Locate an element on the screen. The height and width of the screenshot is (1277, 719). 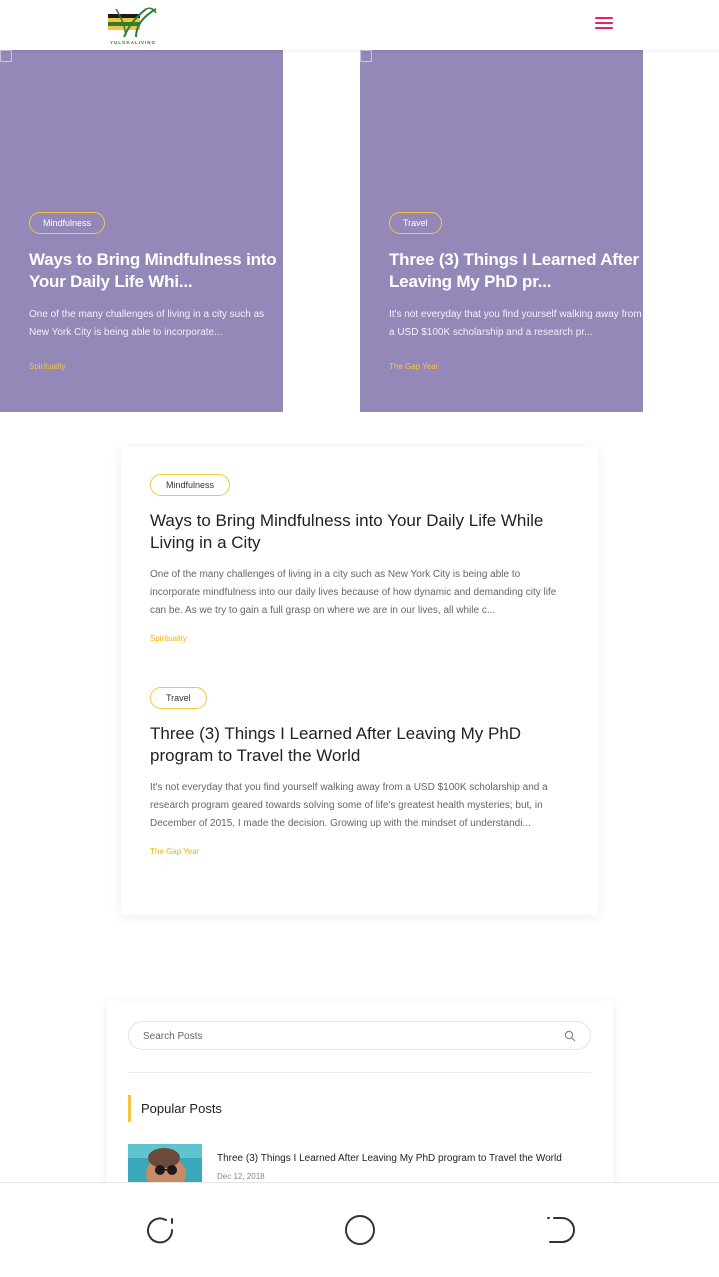
logo-text: YULOKALIVING is located at coordinates (132, 42).